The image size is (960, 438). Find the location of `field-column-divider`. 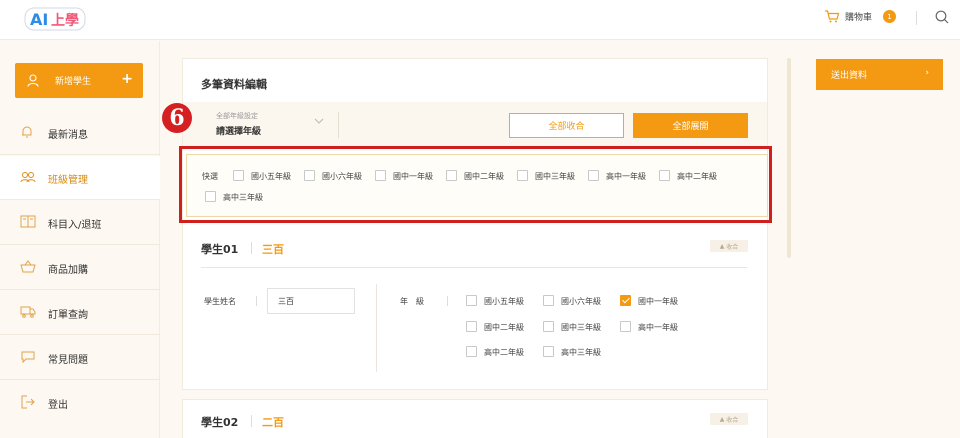

field-column-divider is located at coordinates (376, 328).